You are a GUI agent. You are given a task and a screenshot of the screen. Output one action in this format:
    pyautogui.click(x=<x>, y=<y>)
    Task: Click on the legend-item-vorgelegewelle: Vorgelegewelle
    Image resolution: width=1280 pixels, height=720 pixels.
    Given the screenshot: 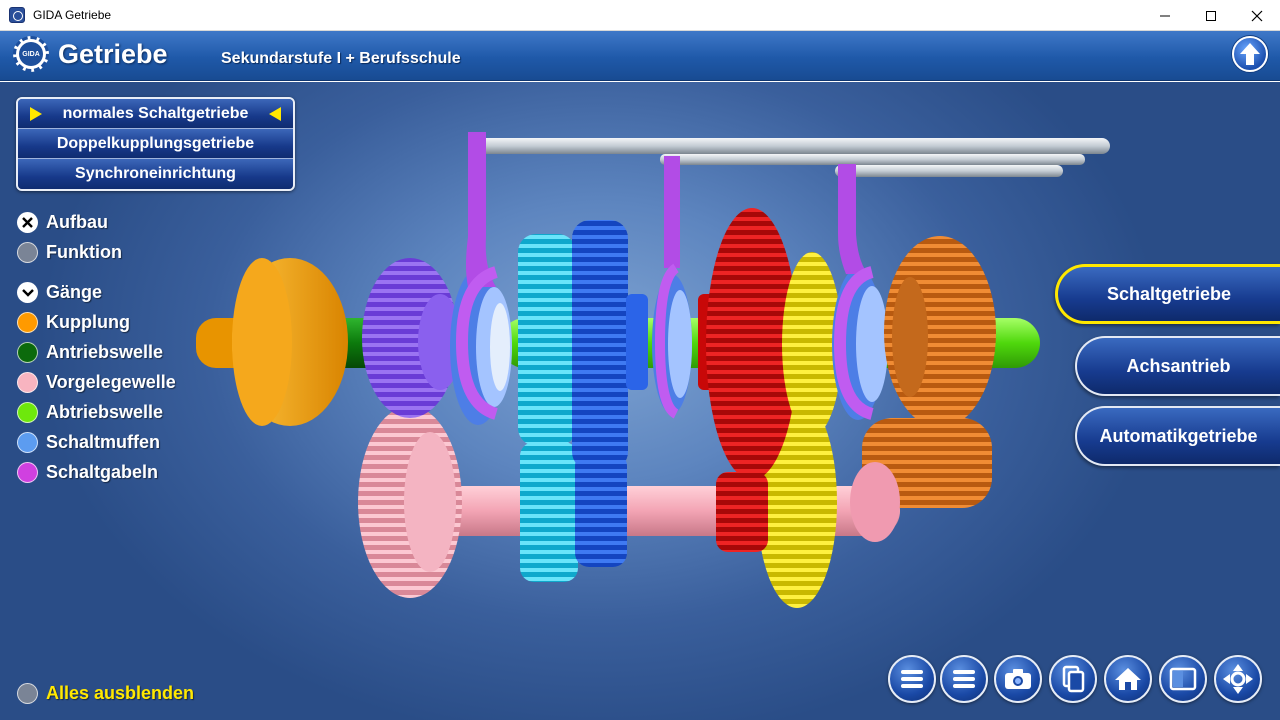 What is the action you would take?
    pyautogui.click(x=96, y=382)
    